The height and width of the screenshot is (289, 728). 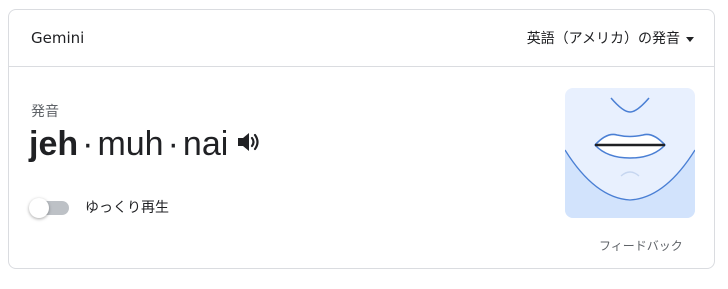 I want to click on slow-playback-label: ゆっくり再生, so click(x=127, y=208).